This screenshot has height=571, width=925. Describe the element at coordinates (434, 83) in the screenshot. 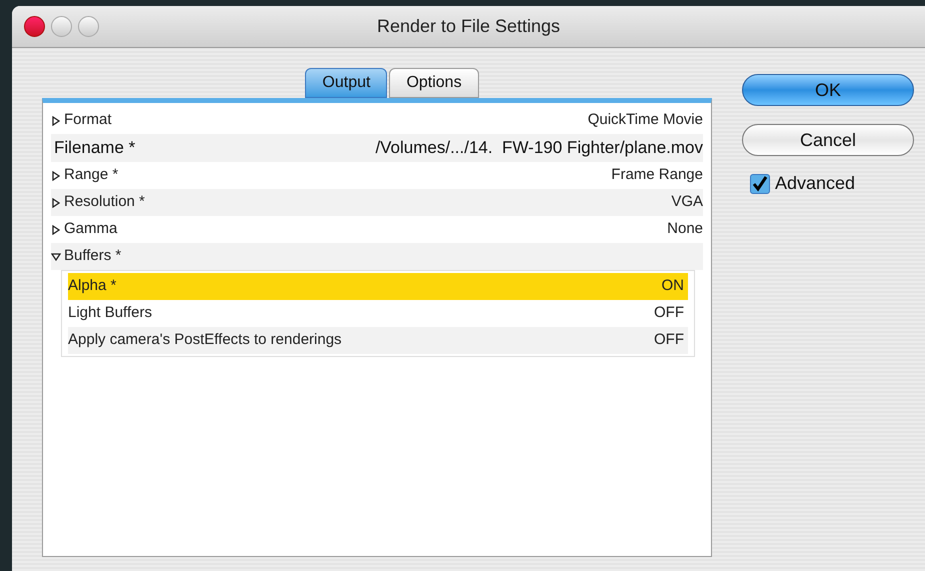

I see `tab: Options` at that location.